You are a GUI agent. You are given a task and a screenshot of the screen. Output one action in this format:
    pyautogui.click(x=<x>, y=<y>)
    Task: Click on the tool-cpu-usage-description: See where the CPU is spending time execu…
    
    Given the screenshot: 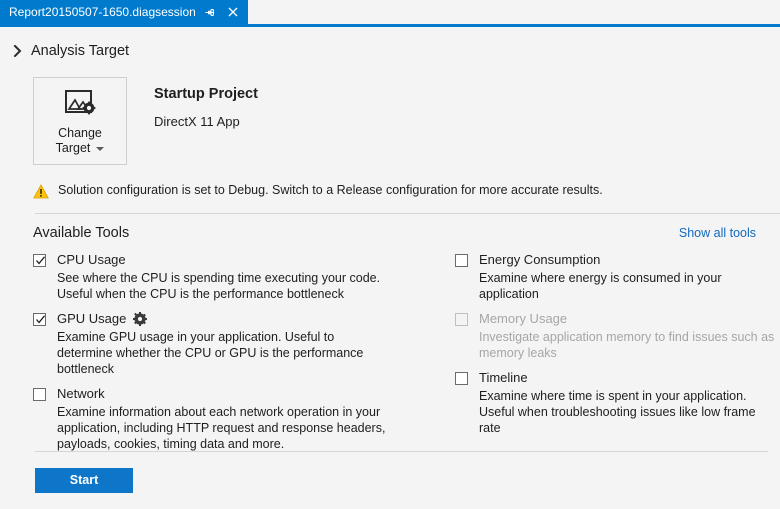 What is the action you would take?
    pyautogui.click(x=219, y=286)
    